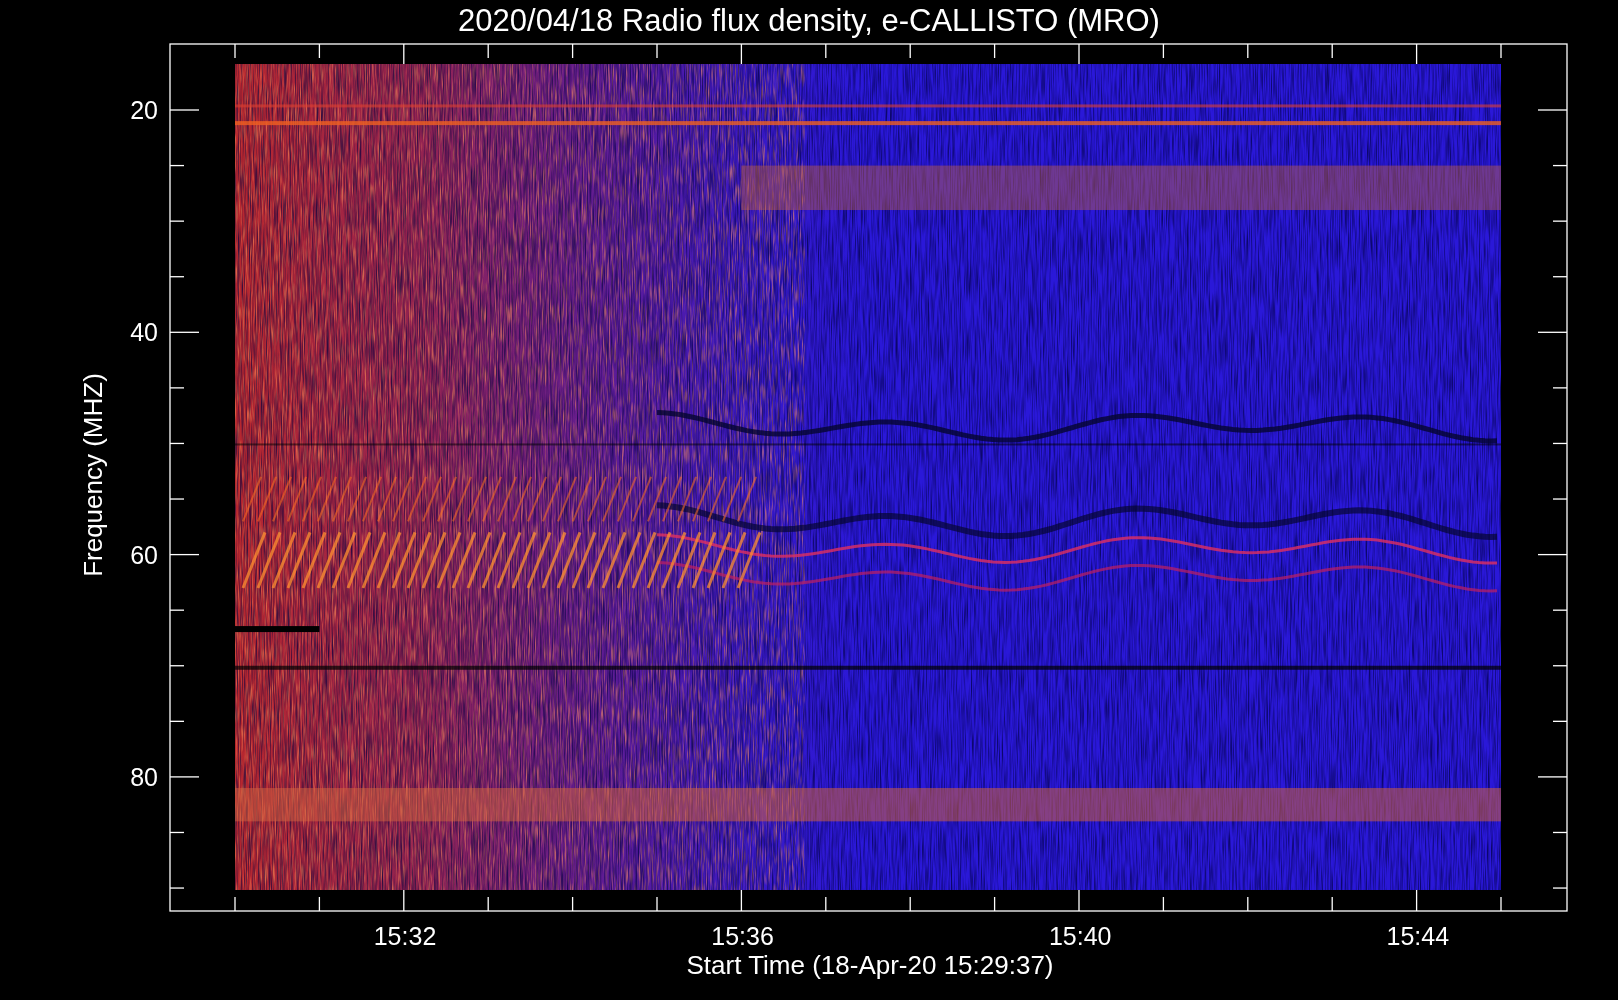  I want to click on axis-label: Frequency (MHZ), so click(93, 475).